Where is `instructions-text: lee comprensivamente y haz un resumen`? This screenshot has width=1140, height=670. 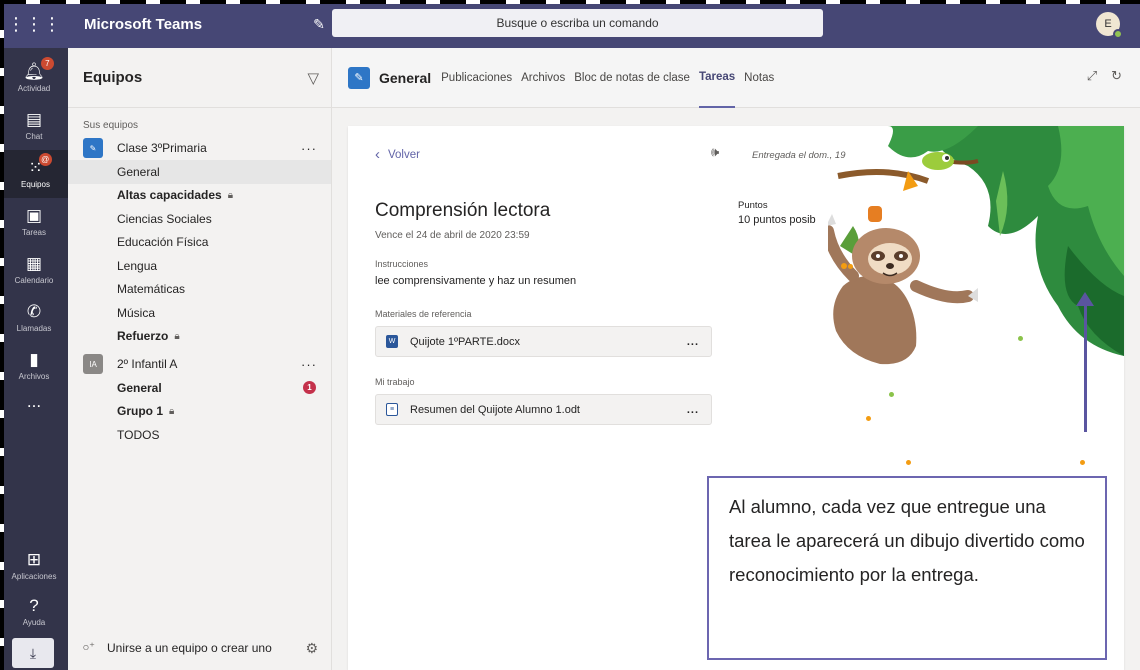
instructions-text: lee comprensivamente y haz un resumen is located at coordinates (476, 281).